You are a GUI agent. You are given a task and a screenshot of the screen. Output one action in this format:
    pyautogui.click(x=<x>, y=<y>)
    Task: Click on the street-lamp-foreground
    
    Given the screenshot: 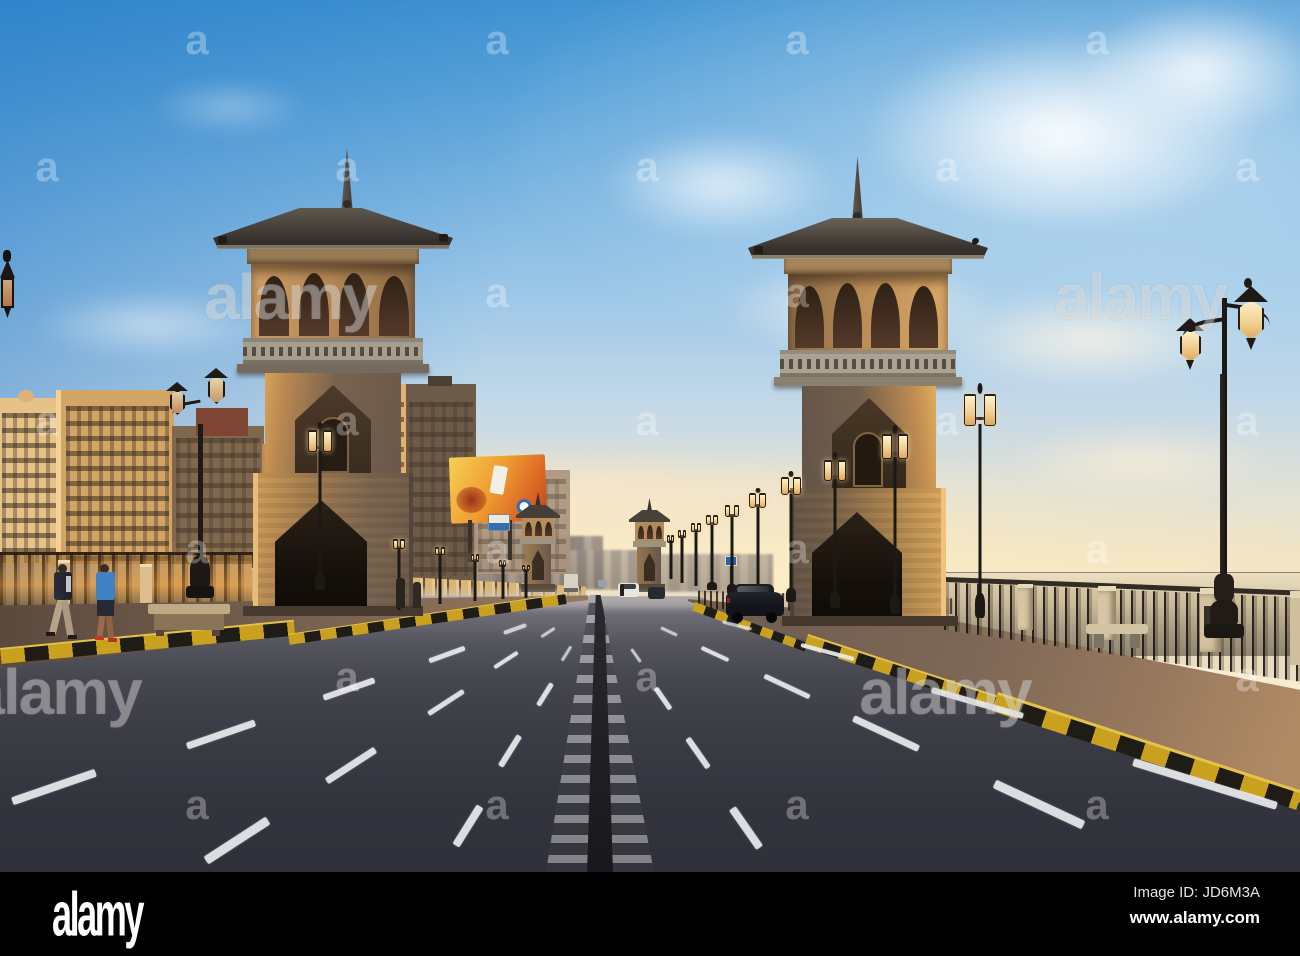 What is the action you would take?
    pyautogui.click(x=1223, y=469)
    